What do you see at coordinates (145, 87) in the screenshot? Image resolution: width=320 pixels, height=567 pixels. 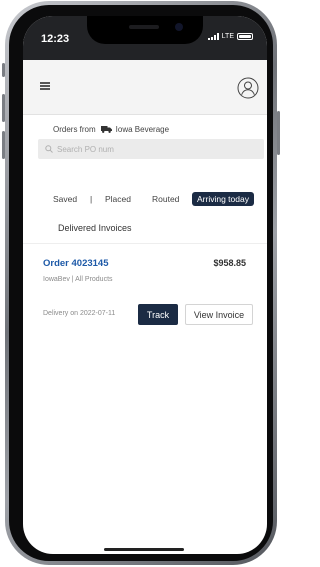 I see `app-header` at bounding box center [145, 87].